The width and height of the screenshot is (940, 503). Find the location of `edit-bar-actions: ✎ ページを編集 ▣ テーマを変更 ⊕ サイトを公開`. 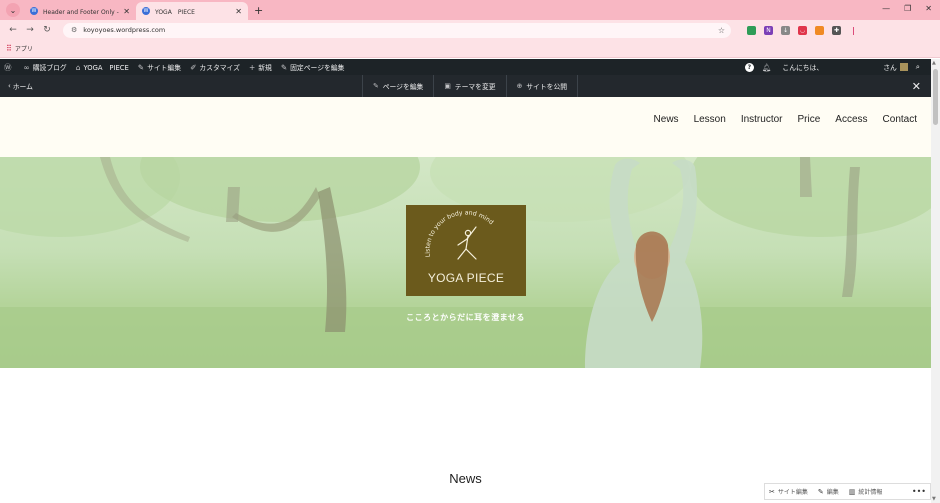

edit-bar-actions: ✎ ページを編集 ▣ テーマを変更 ⊕ サイトを公開 is located at coordinates (470, 86).